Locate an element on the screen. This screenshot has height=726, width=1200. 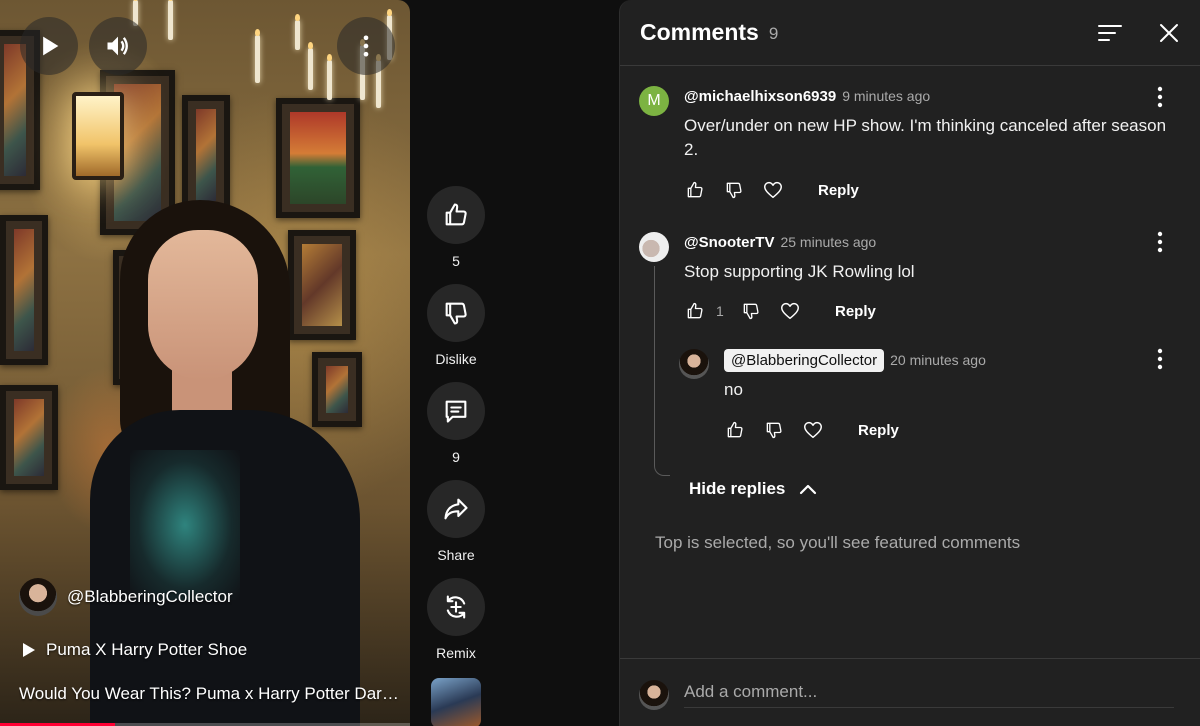
comment-time: 25 minutes ago is located at coordinates (828, 242).